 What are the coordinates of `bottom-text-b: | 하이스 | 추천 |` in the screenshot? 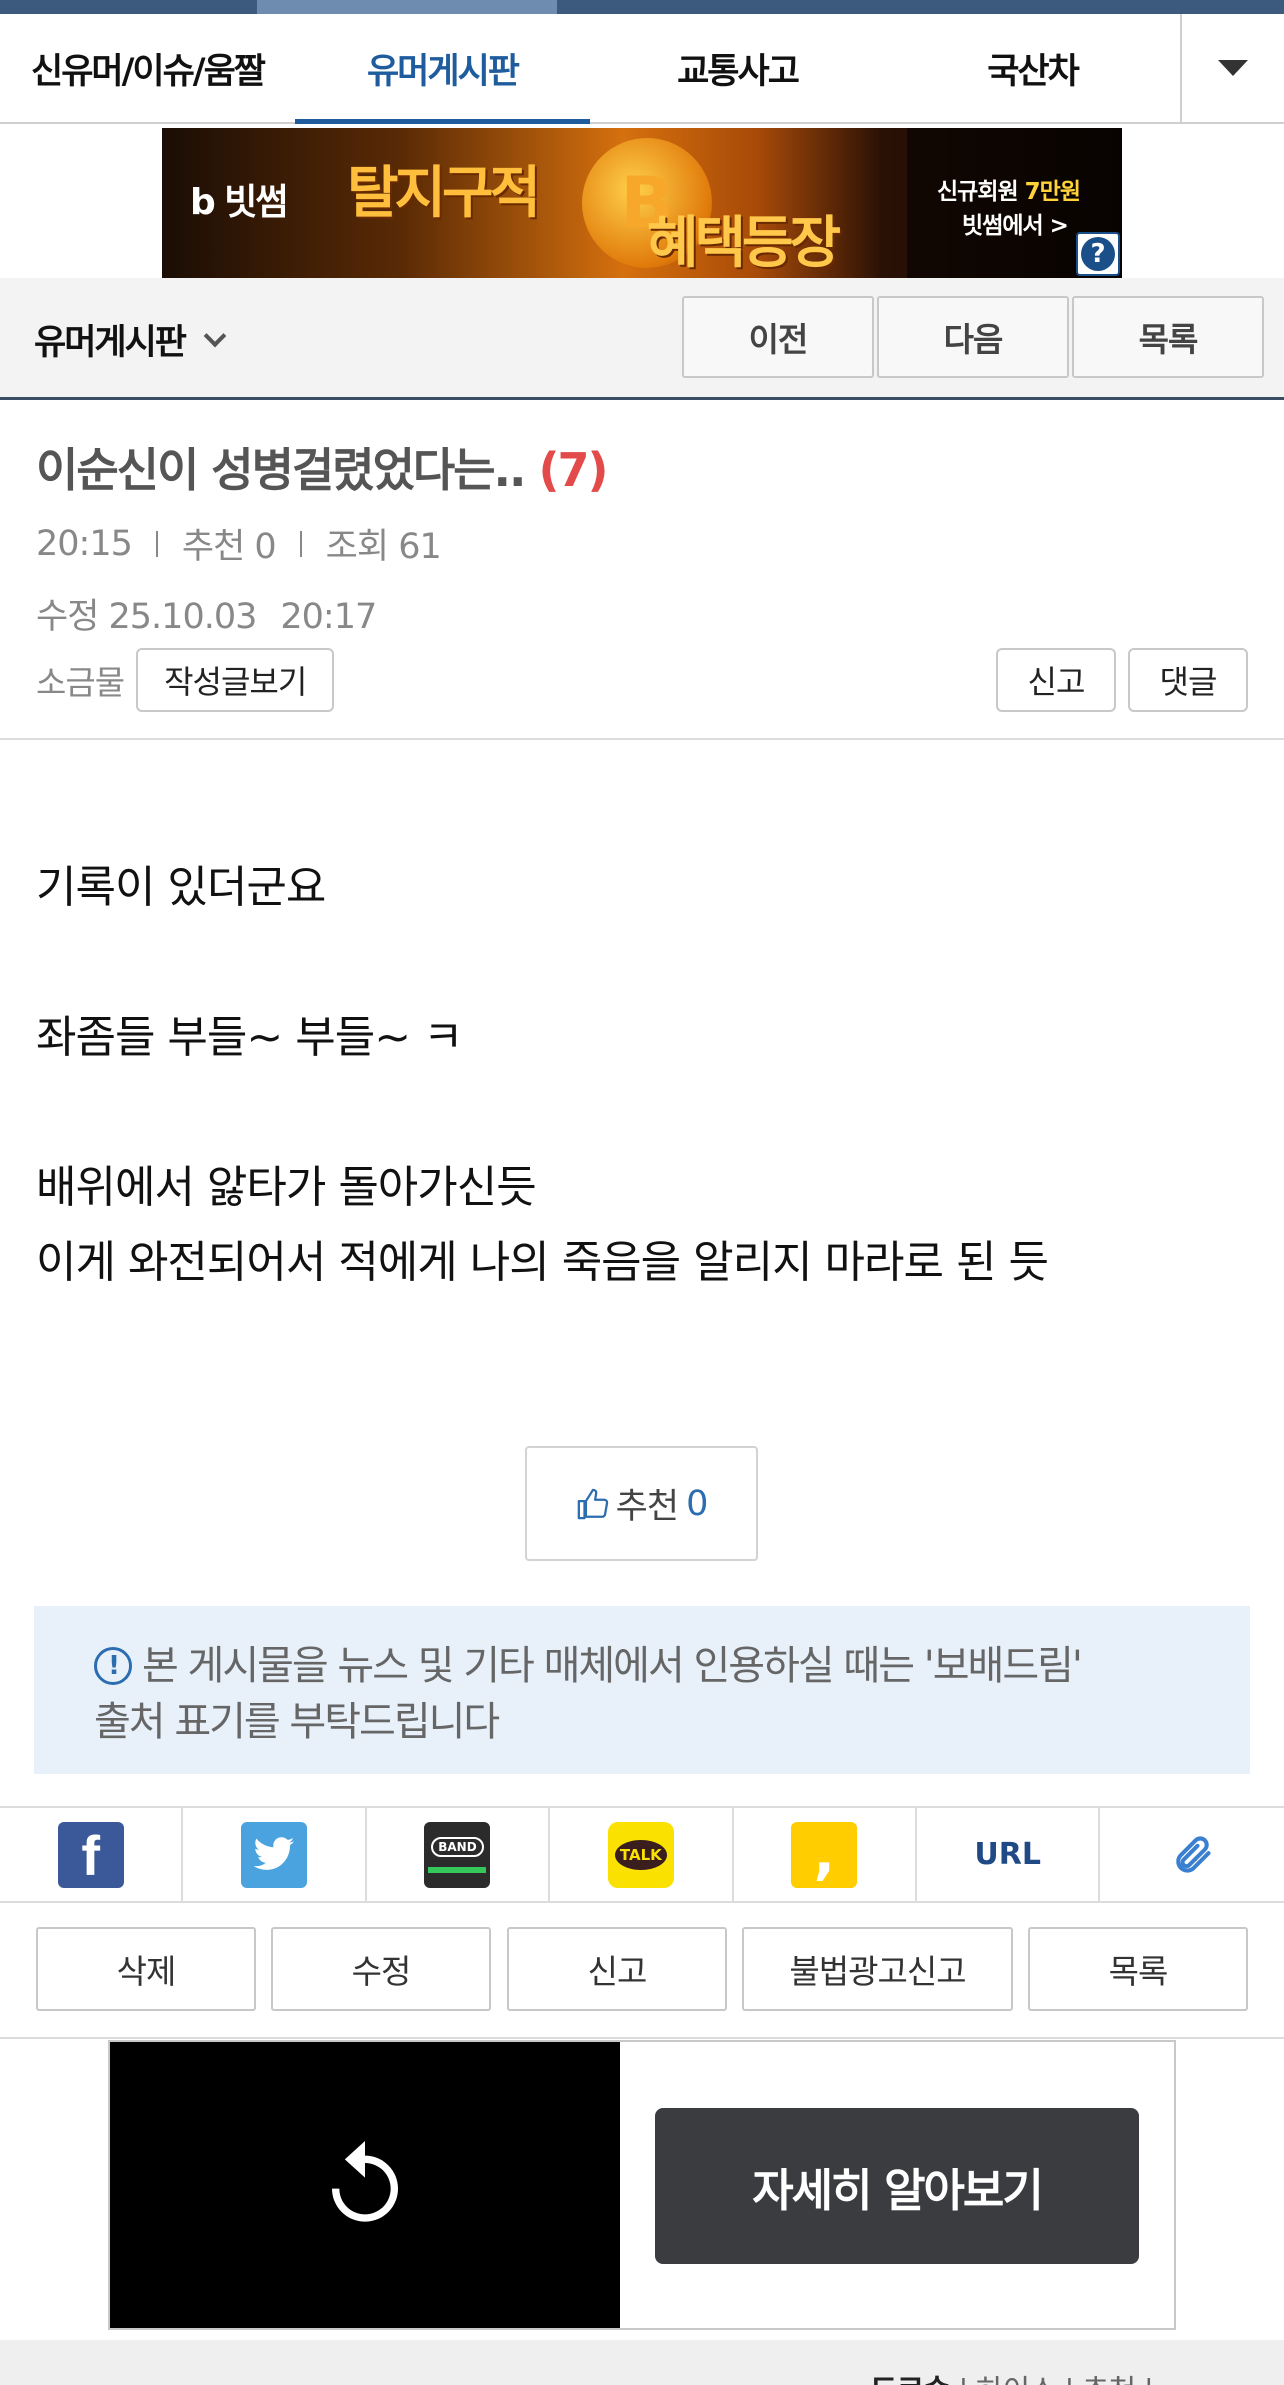 It's located at (1051, 2379).